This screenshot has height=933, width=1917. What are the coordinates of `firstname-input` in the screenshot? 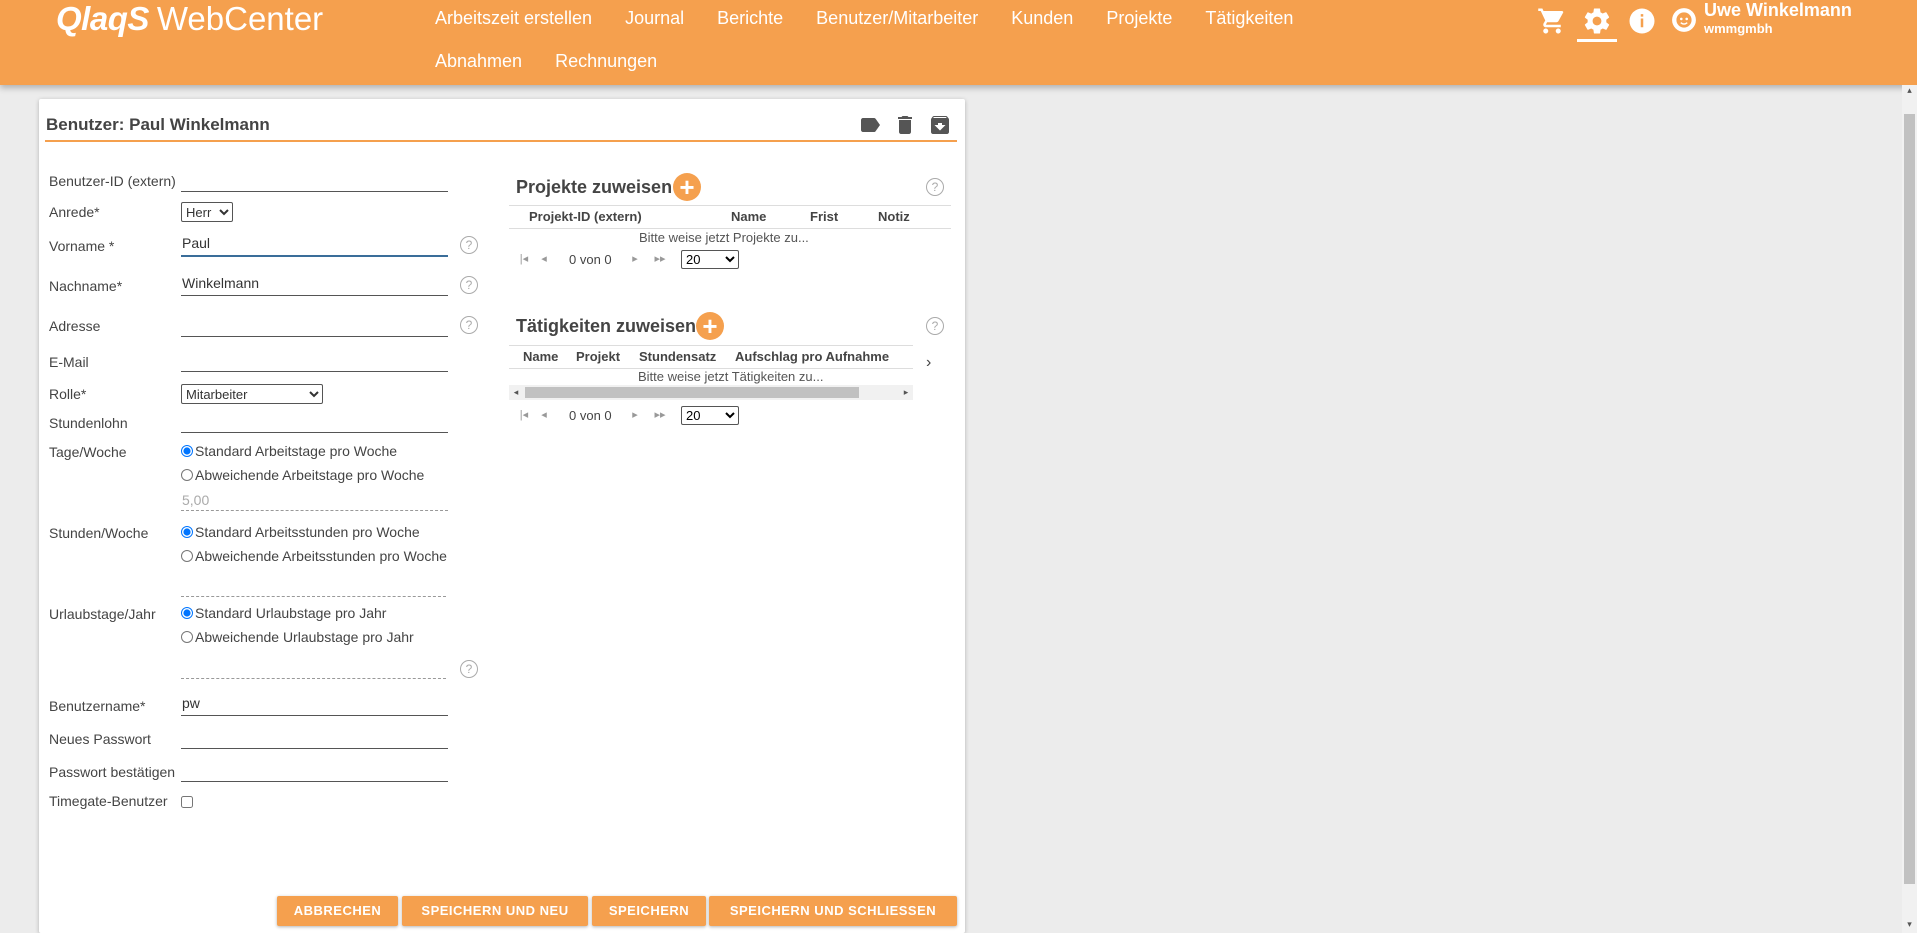 It's located at (314, 244).